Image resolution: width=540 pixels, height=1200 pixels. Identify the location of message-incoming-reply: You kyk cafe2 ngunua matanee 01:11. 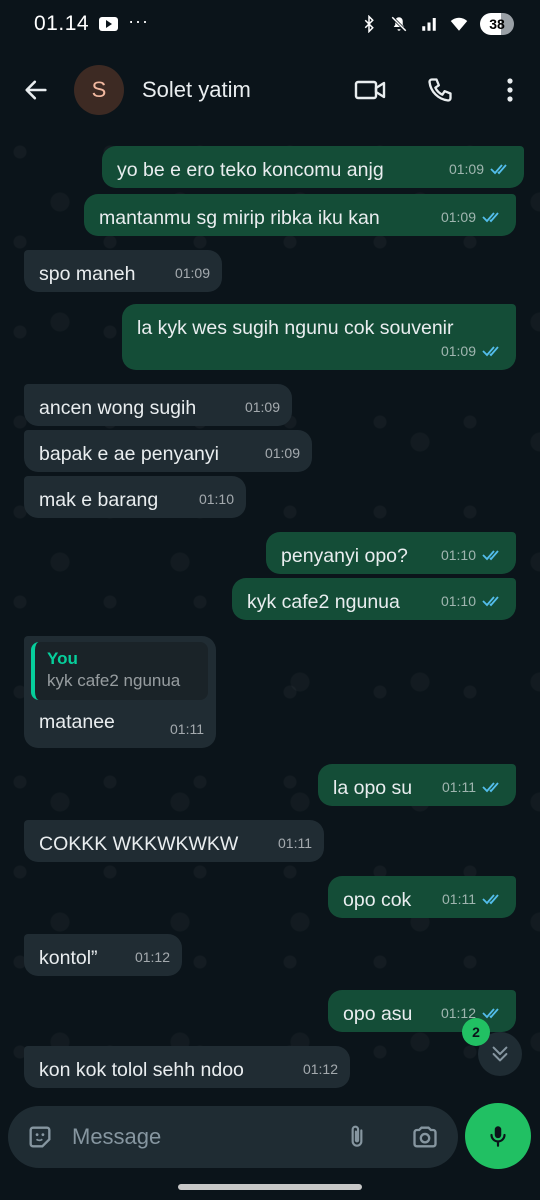
(120, 692).